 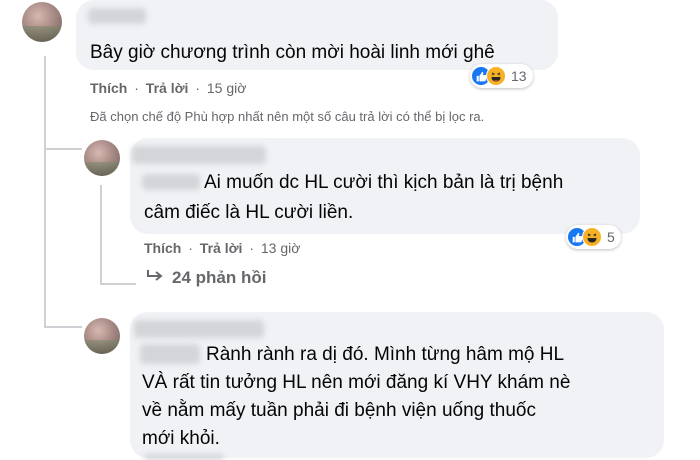 I want to click on thread-line-reply-end, so click(x=118, y=284).